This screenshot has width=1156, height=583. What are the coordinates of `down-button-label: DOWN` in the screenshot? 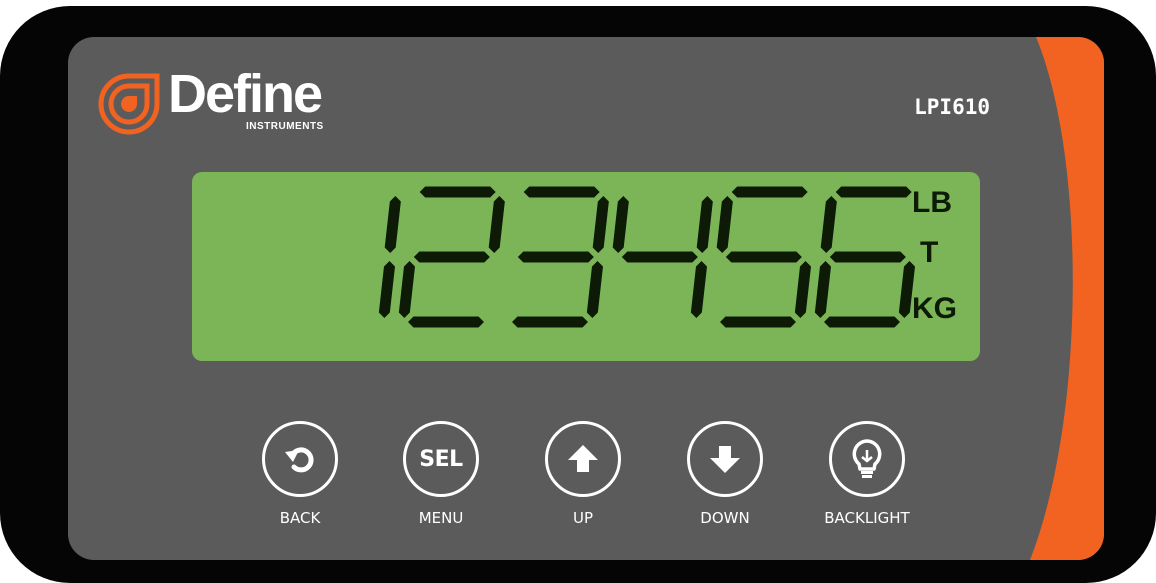 It's located at (725, 518).